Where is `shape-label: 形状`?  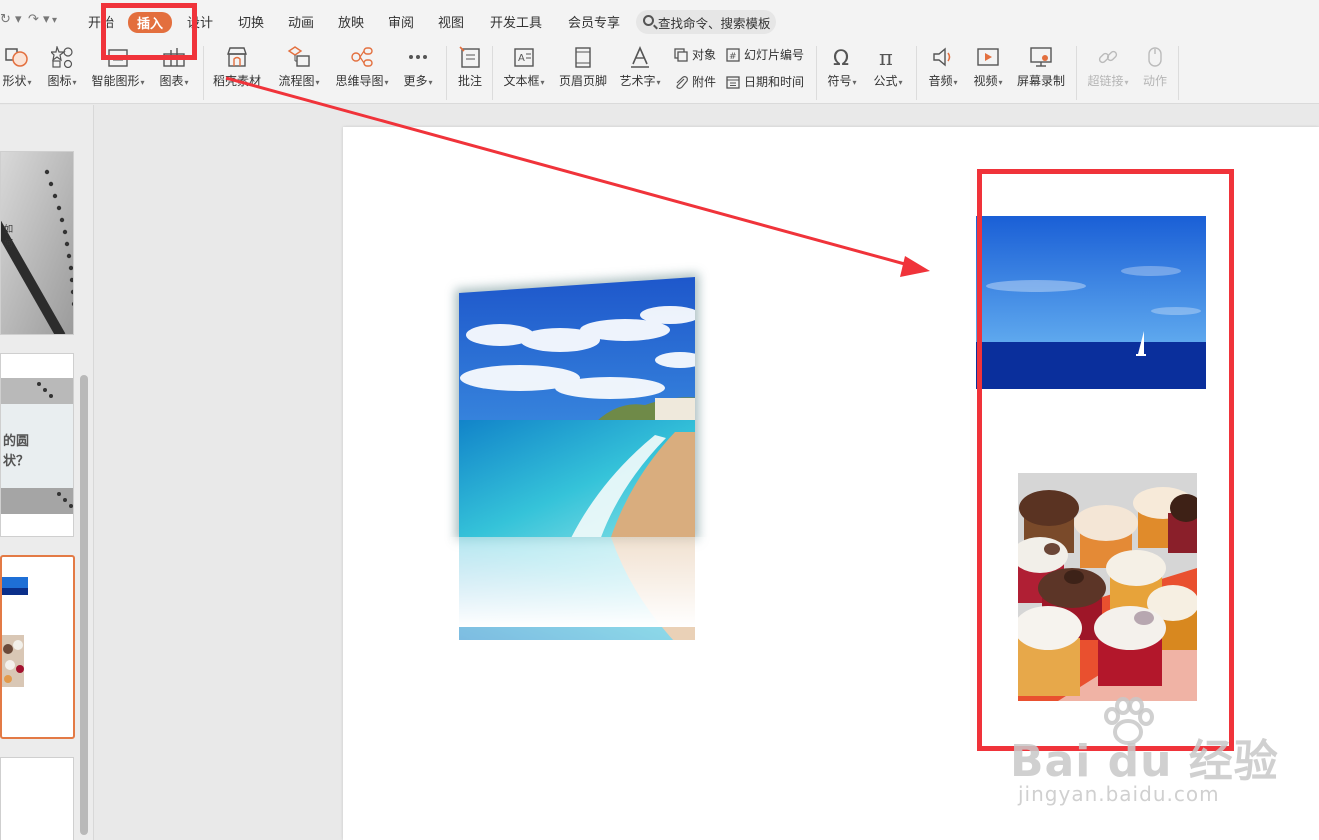
shape-label: 形状 is located at coordinates (14, 81).